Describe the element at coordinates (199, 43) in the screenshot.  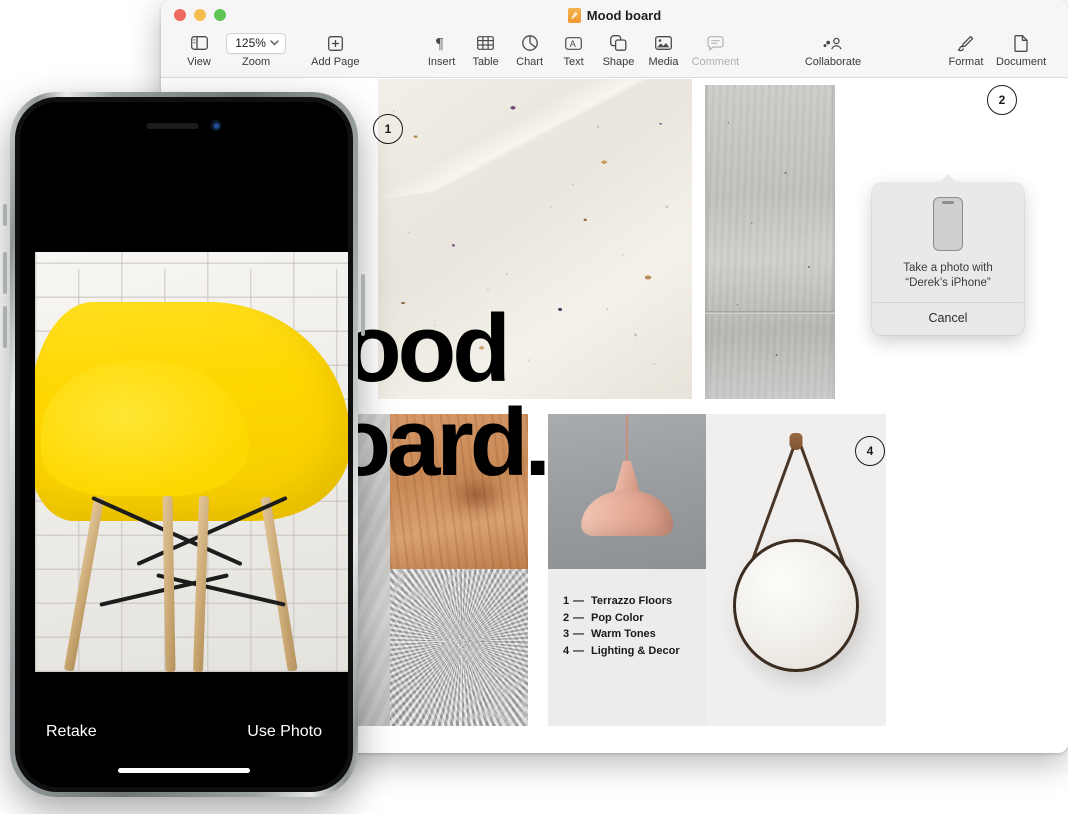
I see `sidebar-icon` at that location.